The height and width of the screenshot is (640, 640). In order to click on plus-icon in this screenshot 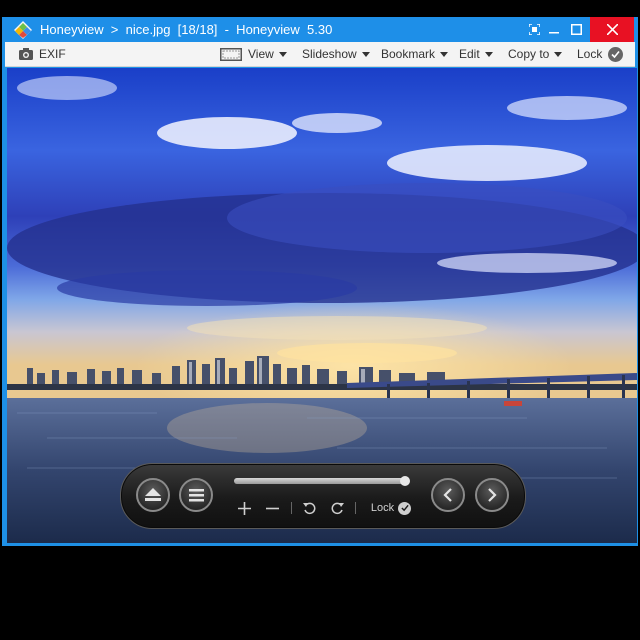, I will do `click(244, 508)`.